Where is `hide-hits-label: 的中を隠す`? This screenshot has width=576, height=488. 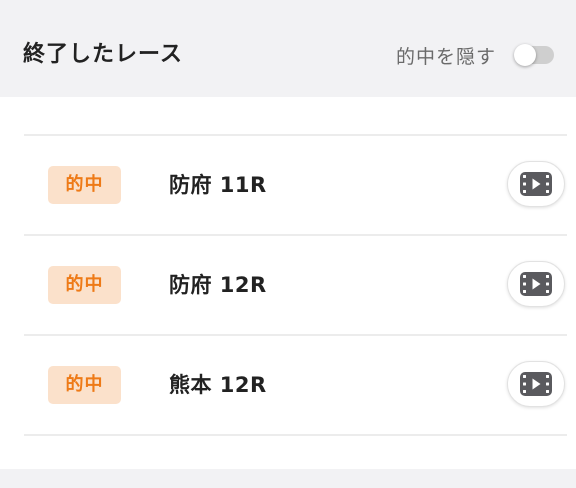
hide-hits-label: 的中を隠す is located at coordinates (445, 56).